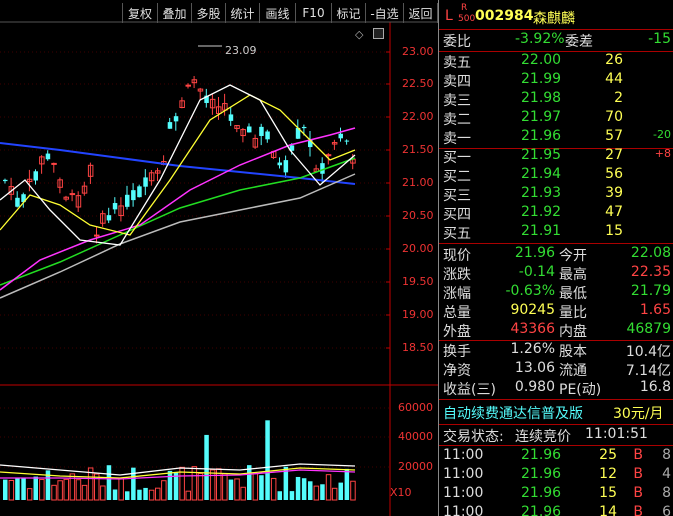 Image resolution: width=673 pixels, height=516 pixels. Describe the element at coordinates (558, 412) in the screenshot. I see `ad-banner: 自动续费通达信普及版 30元/月` at that location.